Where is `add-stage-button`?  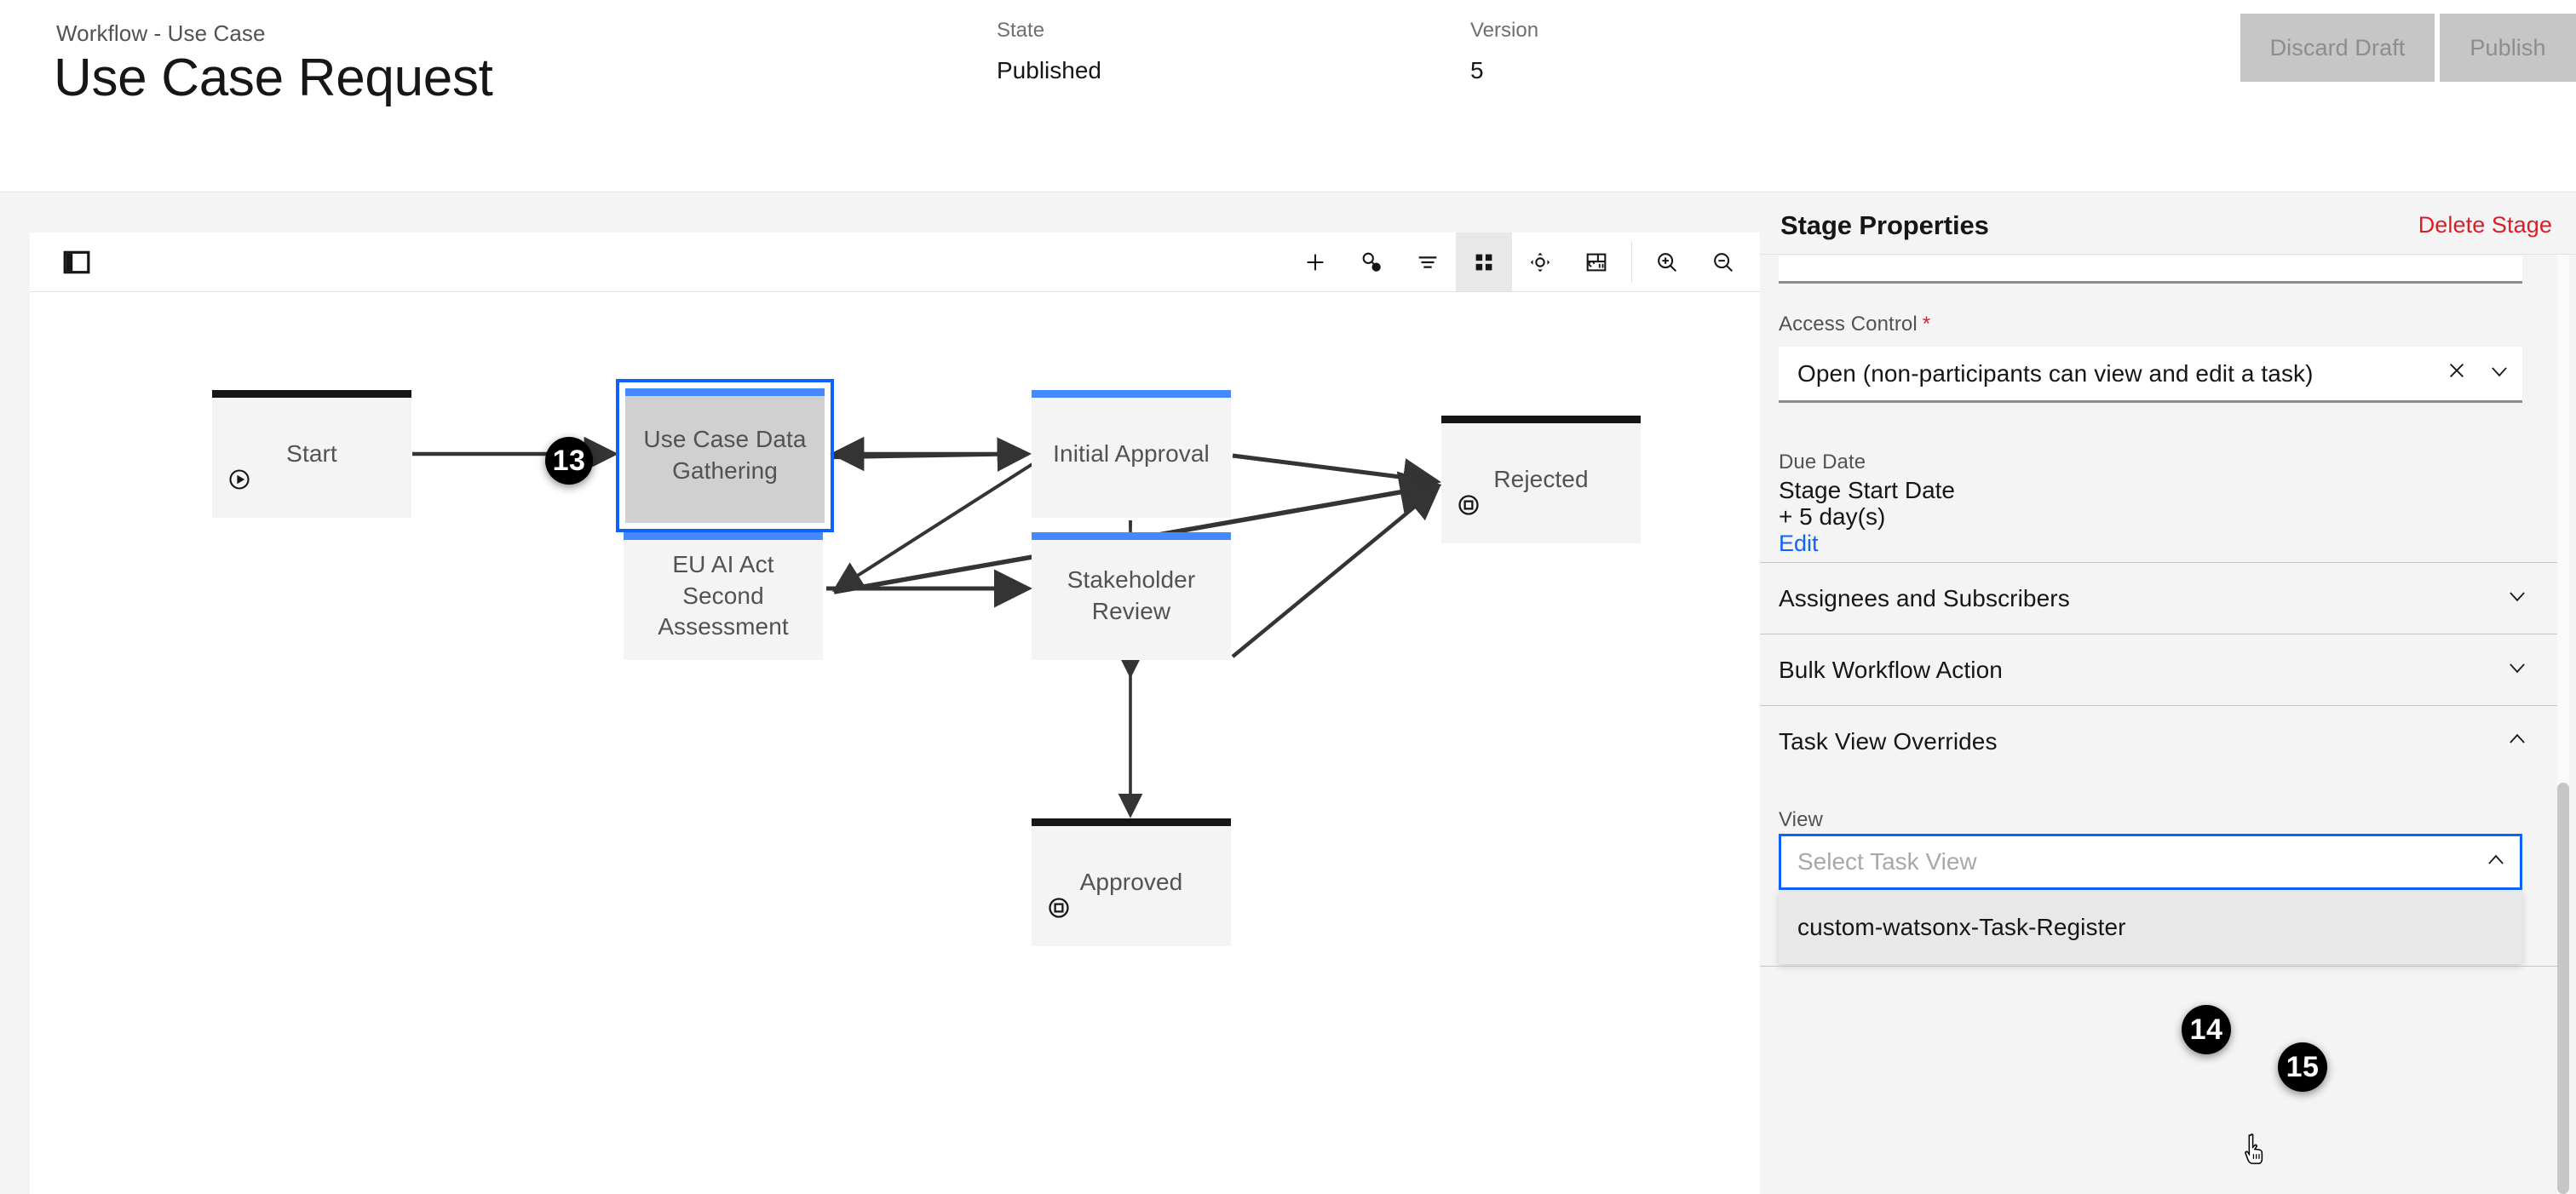 add-stage-button is located at coordinates (1315, 261).